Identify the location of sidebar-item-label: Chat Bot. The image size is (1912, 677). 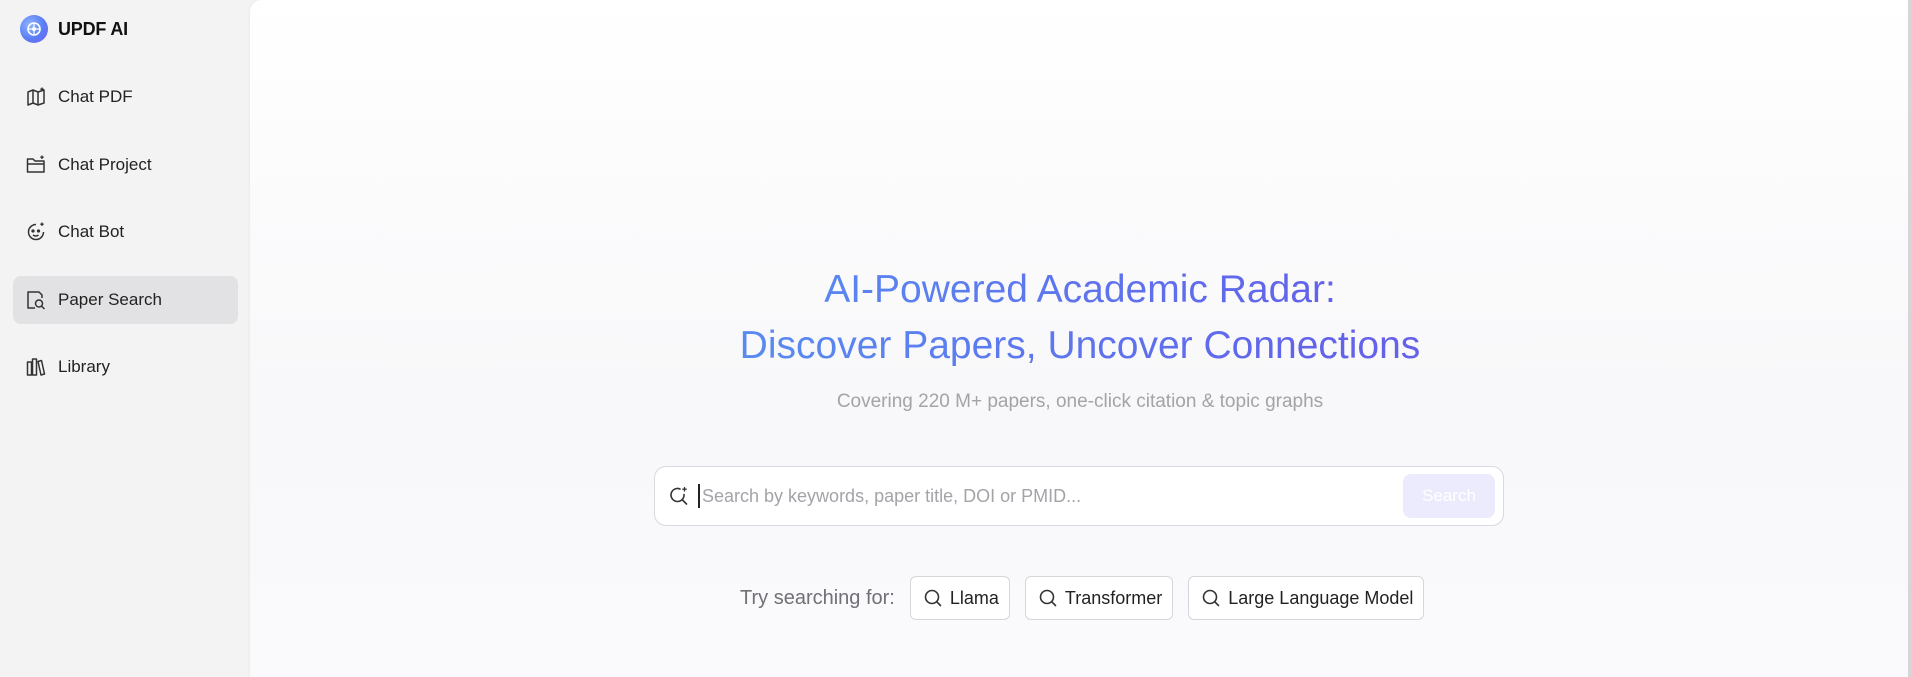
(91, 231).